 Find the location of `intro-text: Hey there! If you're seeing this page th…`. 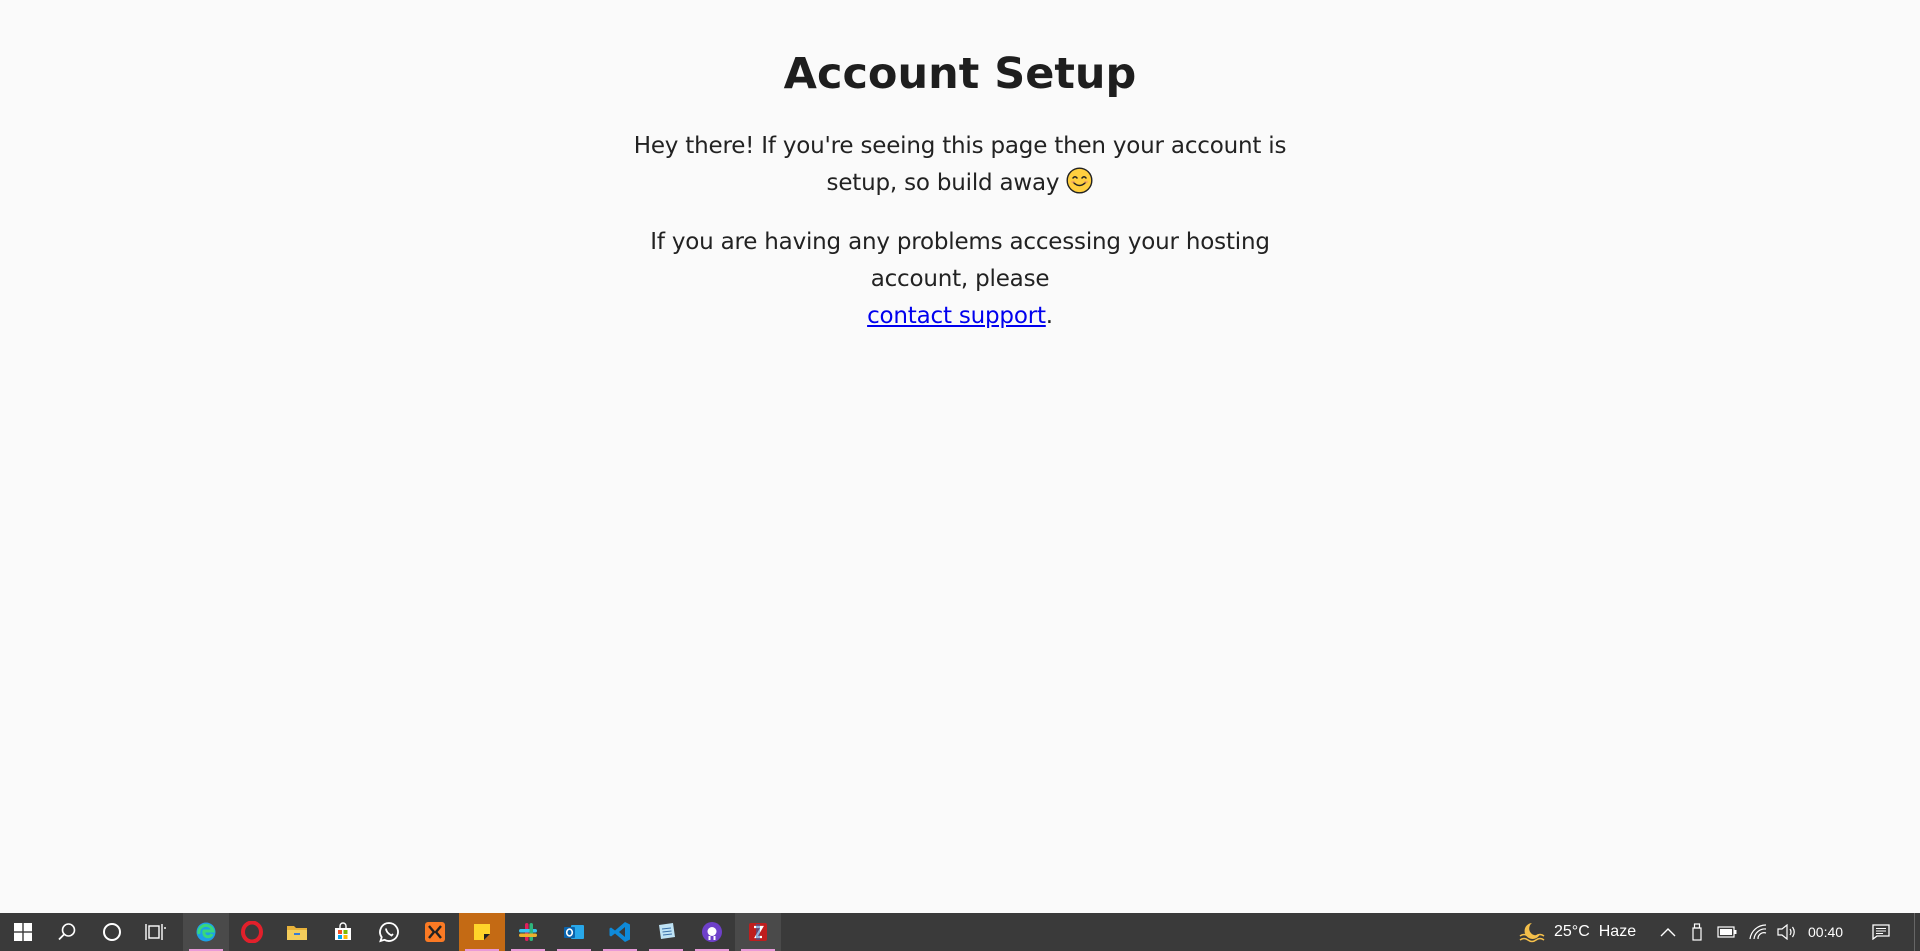

intro-text: Hey there! If you're seeing this page th… is located at coordinates (960, 164).